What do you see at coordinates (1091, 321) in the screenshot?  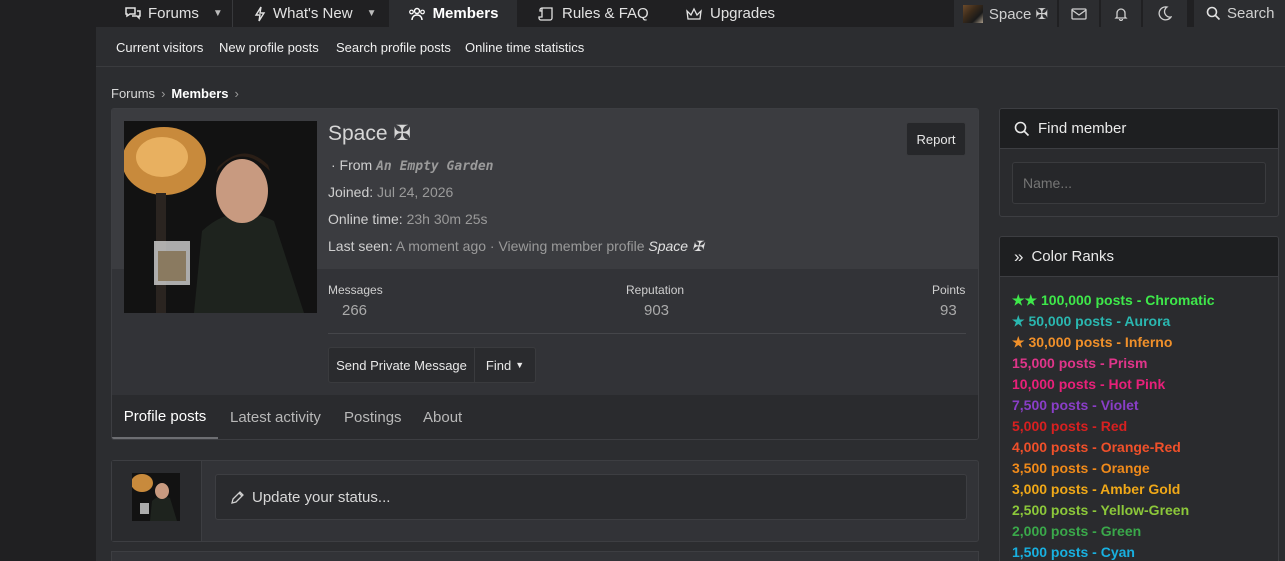 I see `color-rank-item: ★ 50,000 posts - Aurora` at bounding box center [1091, 321].